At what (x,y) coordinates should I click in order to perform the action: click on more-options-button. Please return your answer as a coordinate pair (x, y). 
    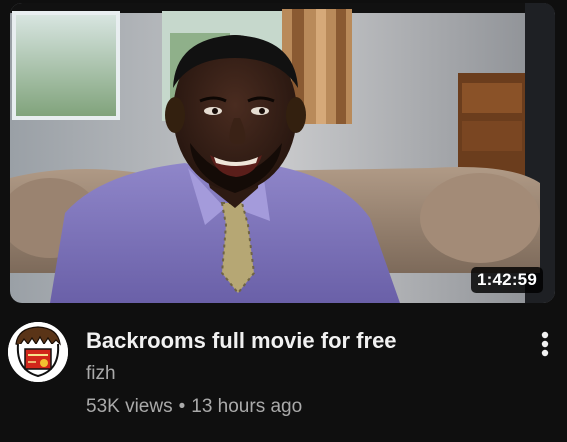
    Looking at the image, I should click on (545, 344).